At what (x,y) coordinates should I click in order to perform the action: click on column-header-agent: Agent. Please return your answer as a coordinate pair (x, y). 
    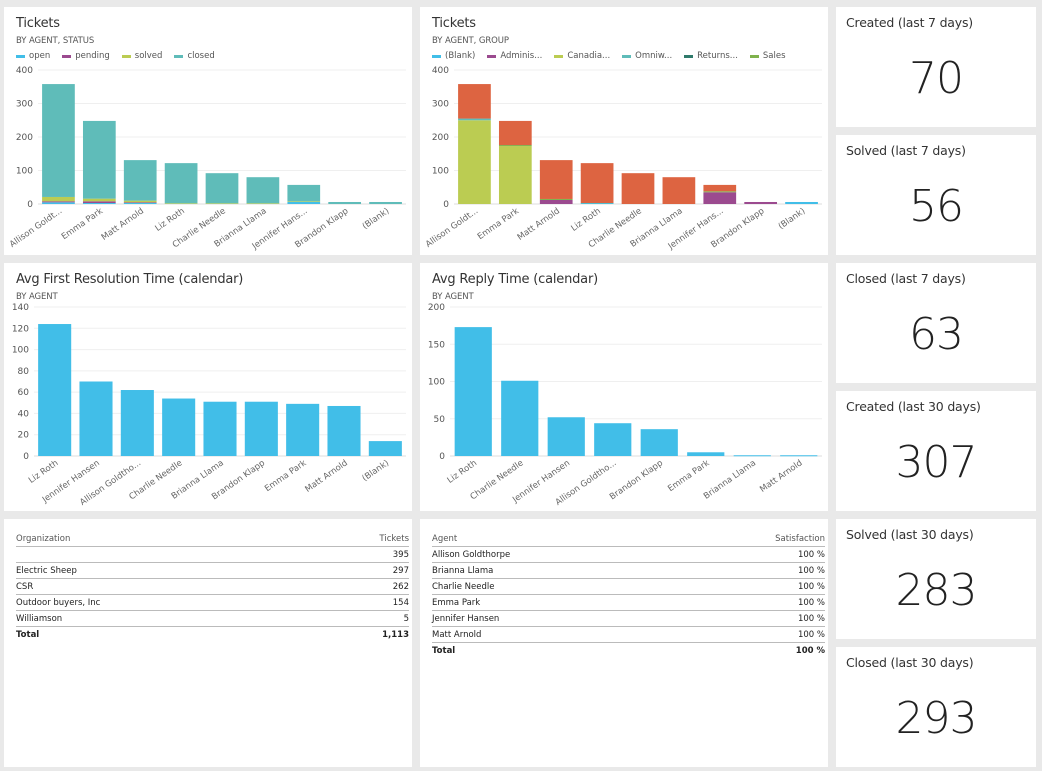
    Looking at the image, I should click on (552, 539).